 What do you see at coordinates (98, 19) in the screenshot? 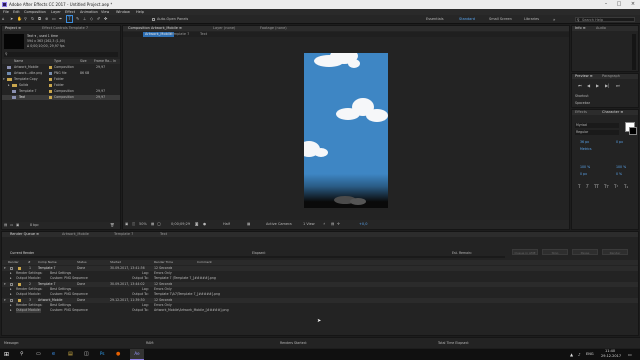
I see `roto-brush-icon: ✐` at bounding box center [98, 19].